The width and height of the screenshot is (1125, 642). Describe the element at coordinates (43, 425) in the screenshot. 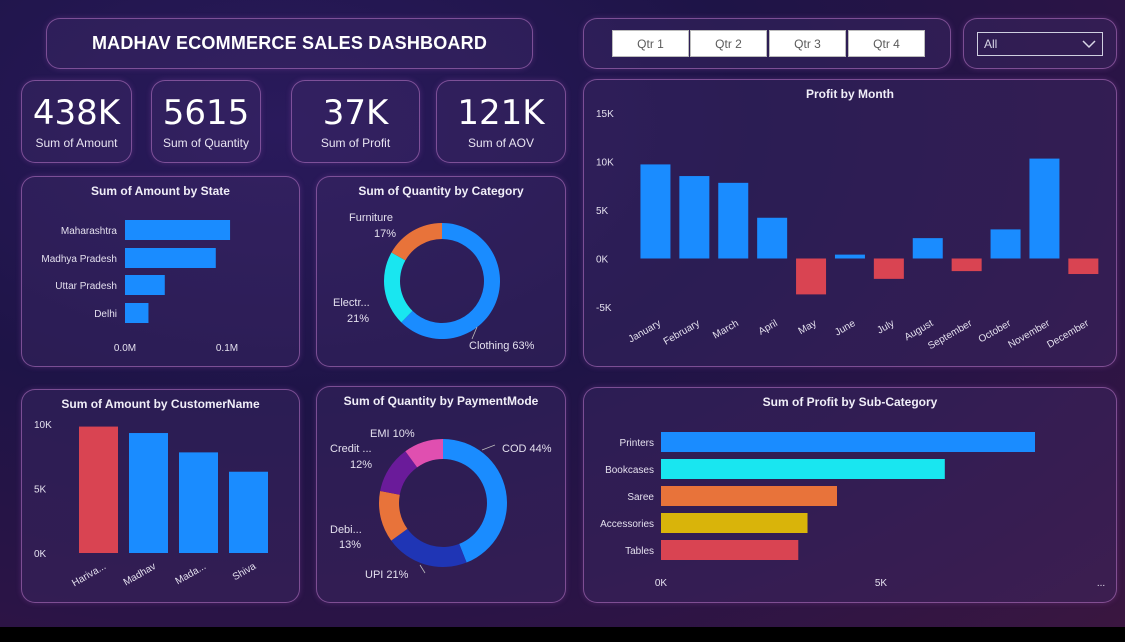

I see `y-tick-label: 10K` at that location.